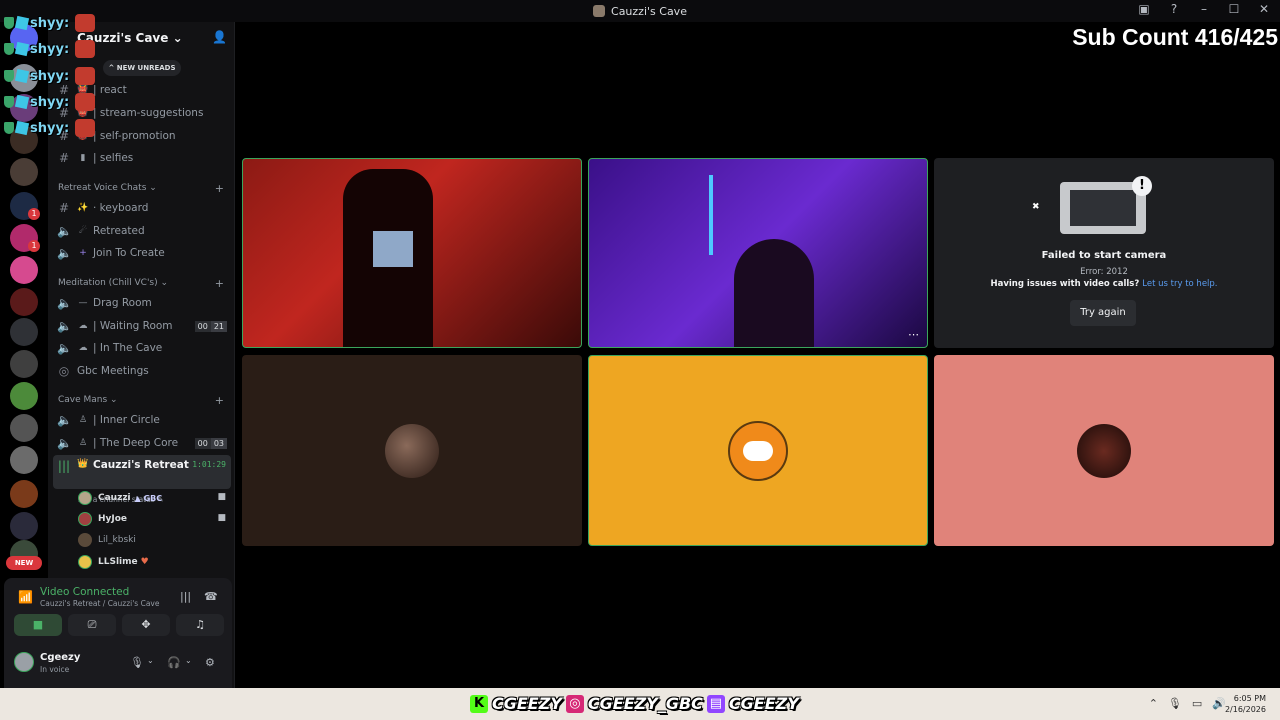 This screenshot has height=720, width=1280. I want to click on member-cauzzi: Cauzzi ▲ GBC, so click(120, 498).